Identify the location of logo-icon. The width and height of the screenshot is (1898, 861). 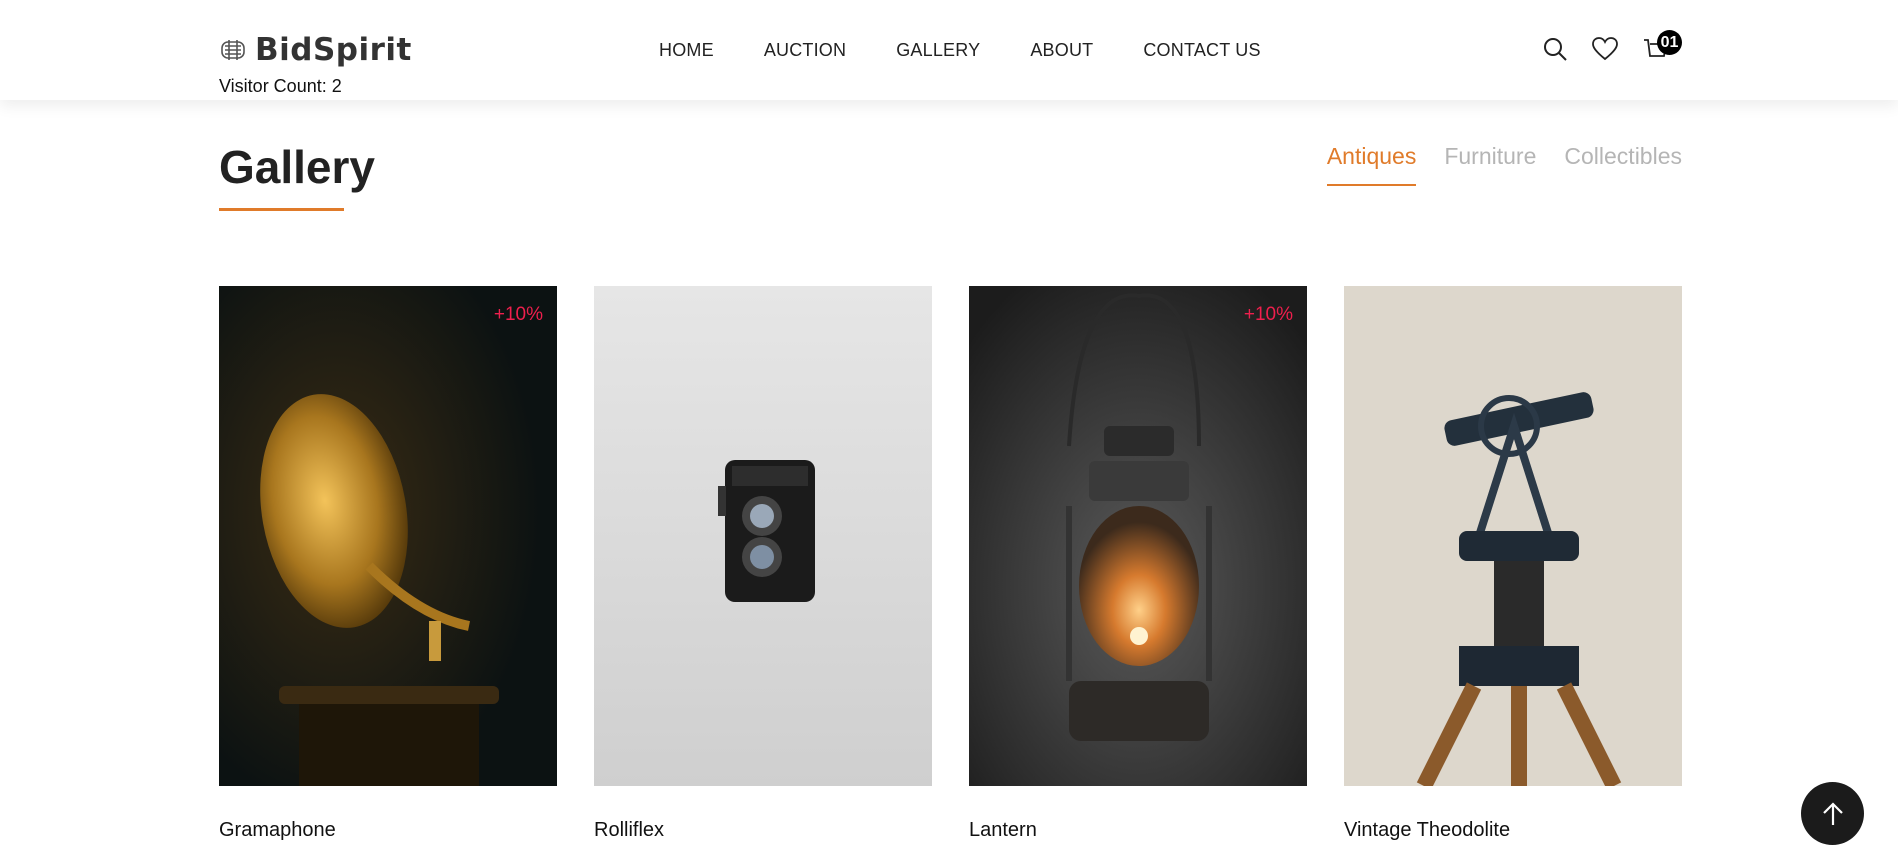
(233, 50).